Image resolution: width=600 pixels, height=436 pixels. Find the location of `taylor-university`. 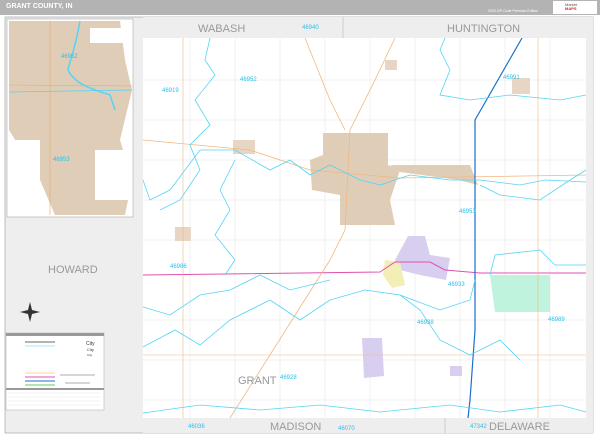

taylor-university is located at coordinates (520, 293).